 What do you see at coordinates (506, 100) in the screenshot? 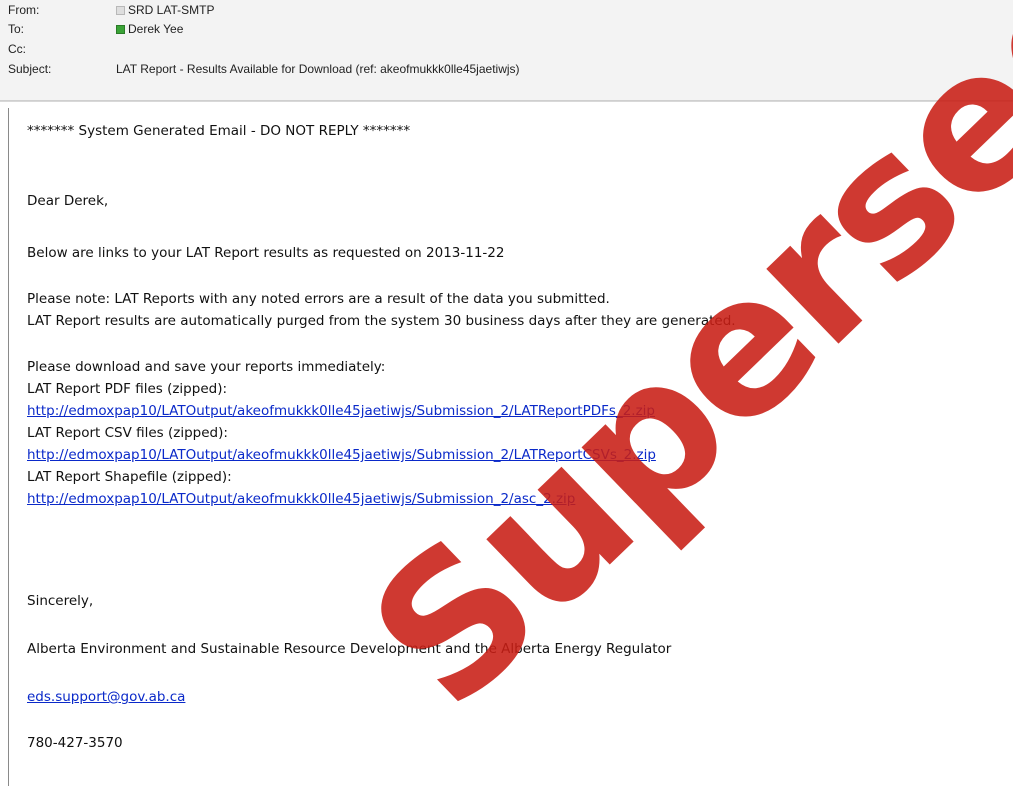
I see `header-divider` at bounding box center [506, 100].